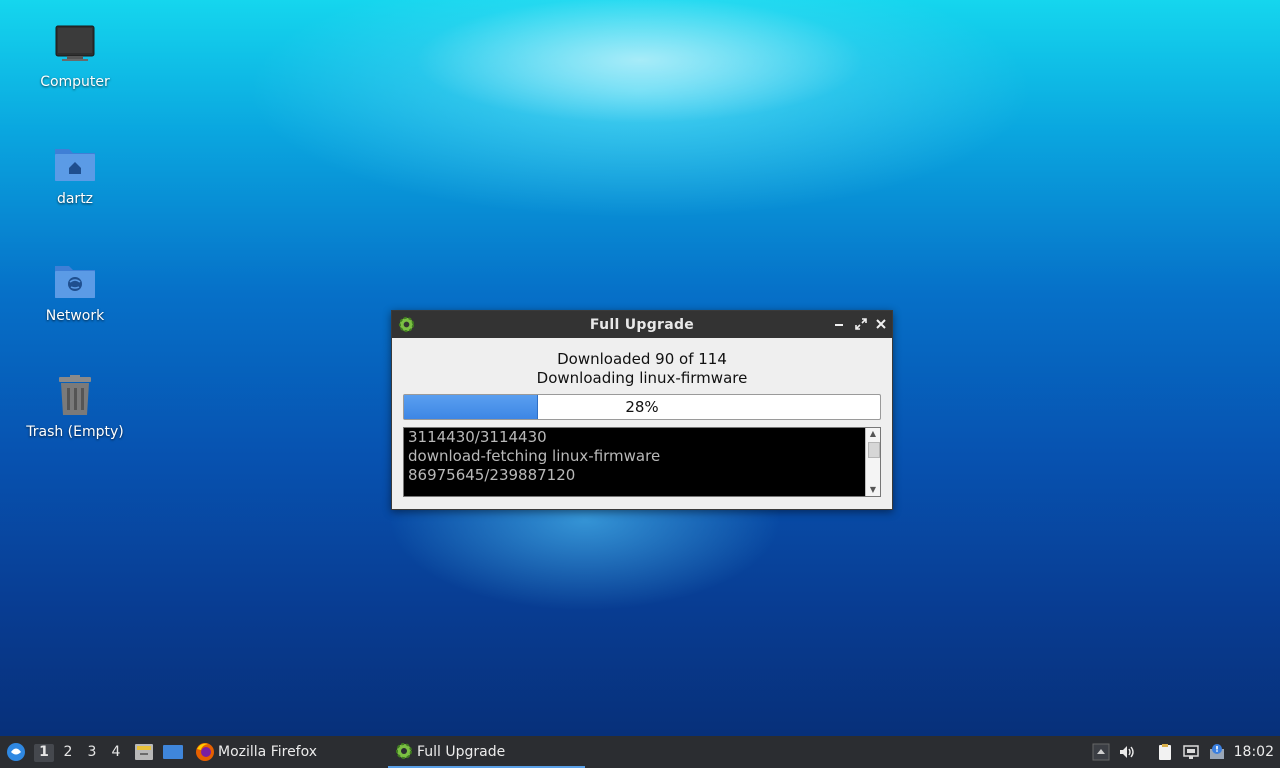 The height and width of the screenshot is (772, 1280). I want to click on volume-control, so click(1127, 752).